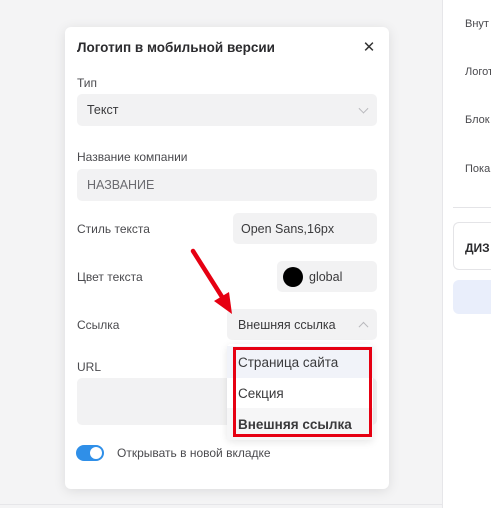  Describe the element at coordinates (103, 110) in the screenshot. I see `type-select-value: Текст` at that location.